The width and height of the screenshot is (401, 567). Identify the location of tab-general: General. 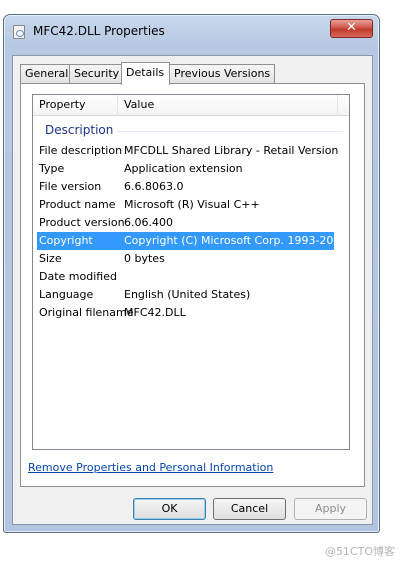
(47, 73).